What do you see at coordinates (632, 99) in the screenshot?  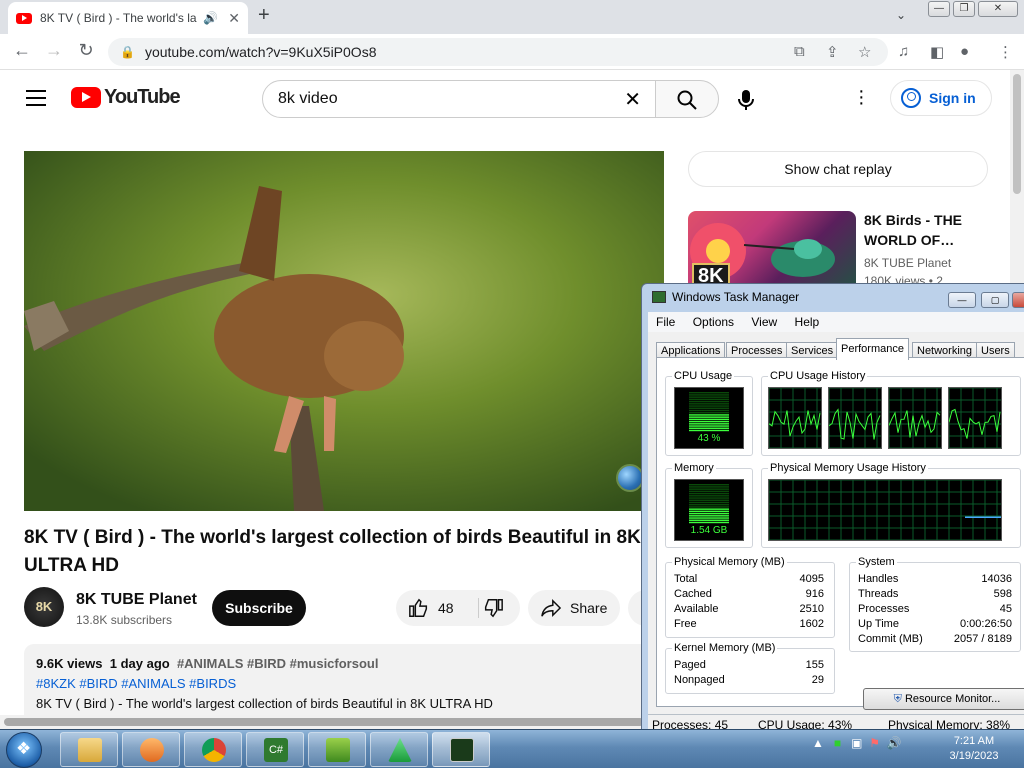 I see `clear-search-icon: ✕` at bounding box center [632, 99].